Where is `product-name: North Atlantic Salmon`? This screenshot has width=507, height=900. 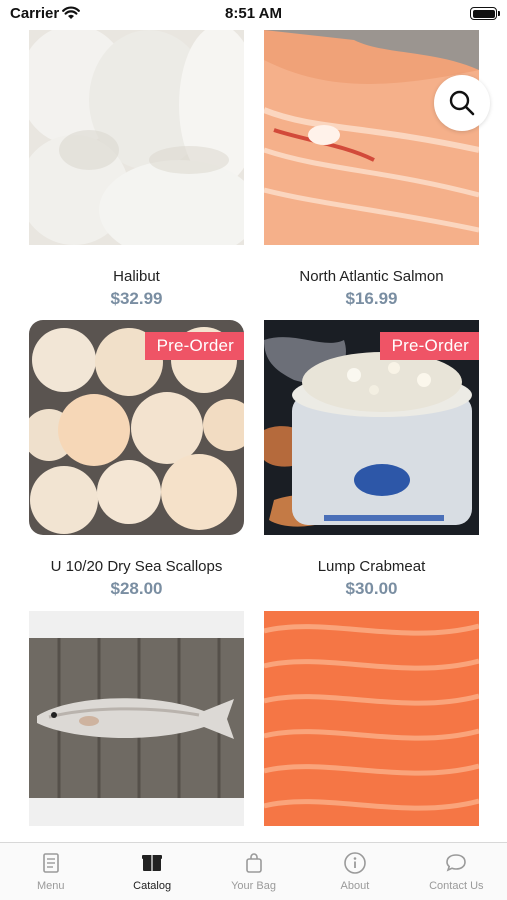 product-name: North Atlantic Salmon is located at coordinates (371, 276).